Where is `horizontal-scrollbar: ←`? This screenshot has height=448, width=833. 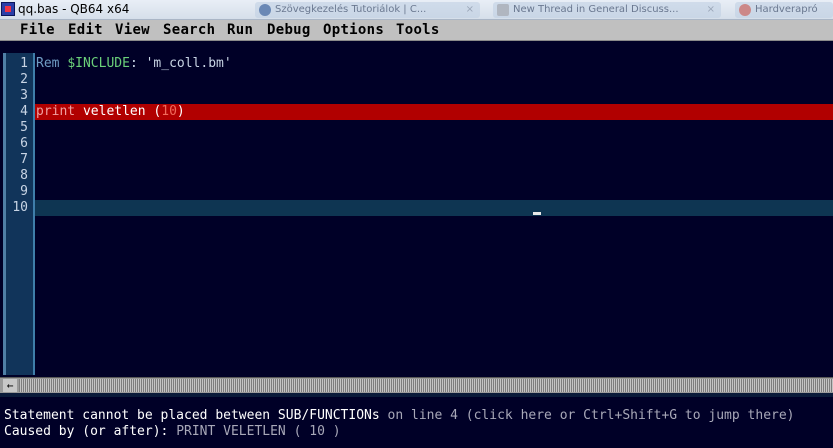
horizontal-scrollbar: ← is located at coordinates (416, 385).